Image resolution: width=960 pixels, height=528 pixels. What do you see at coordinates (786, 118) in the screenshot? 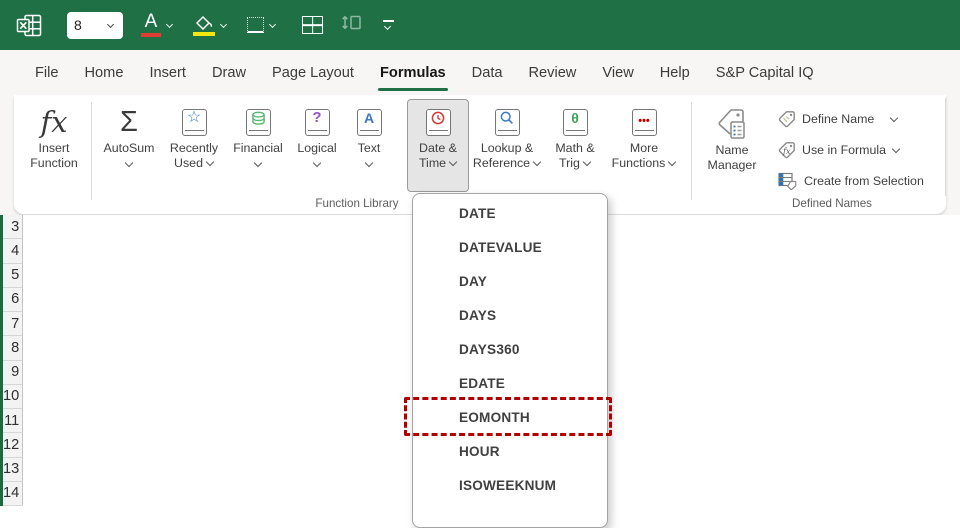
I see `define-name-icon` at bounding box center [786, 118].